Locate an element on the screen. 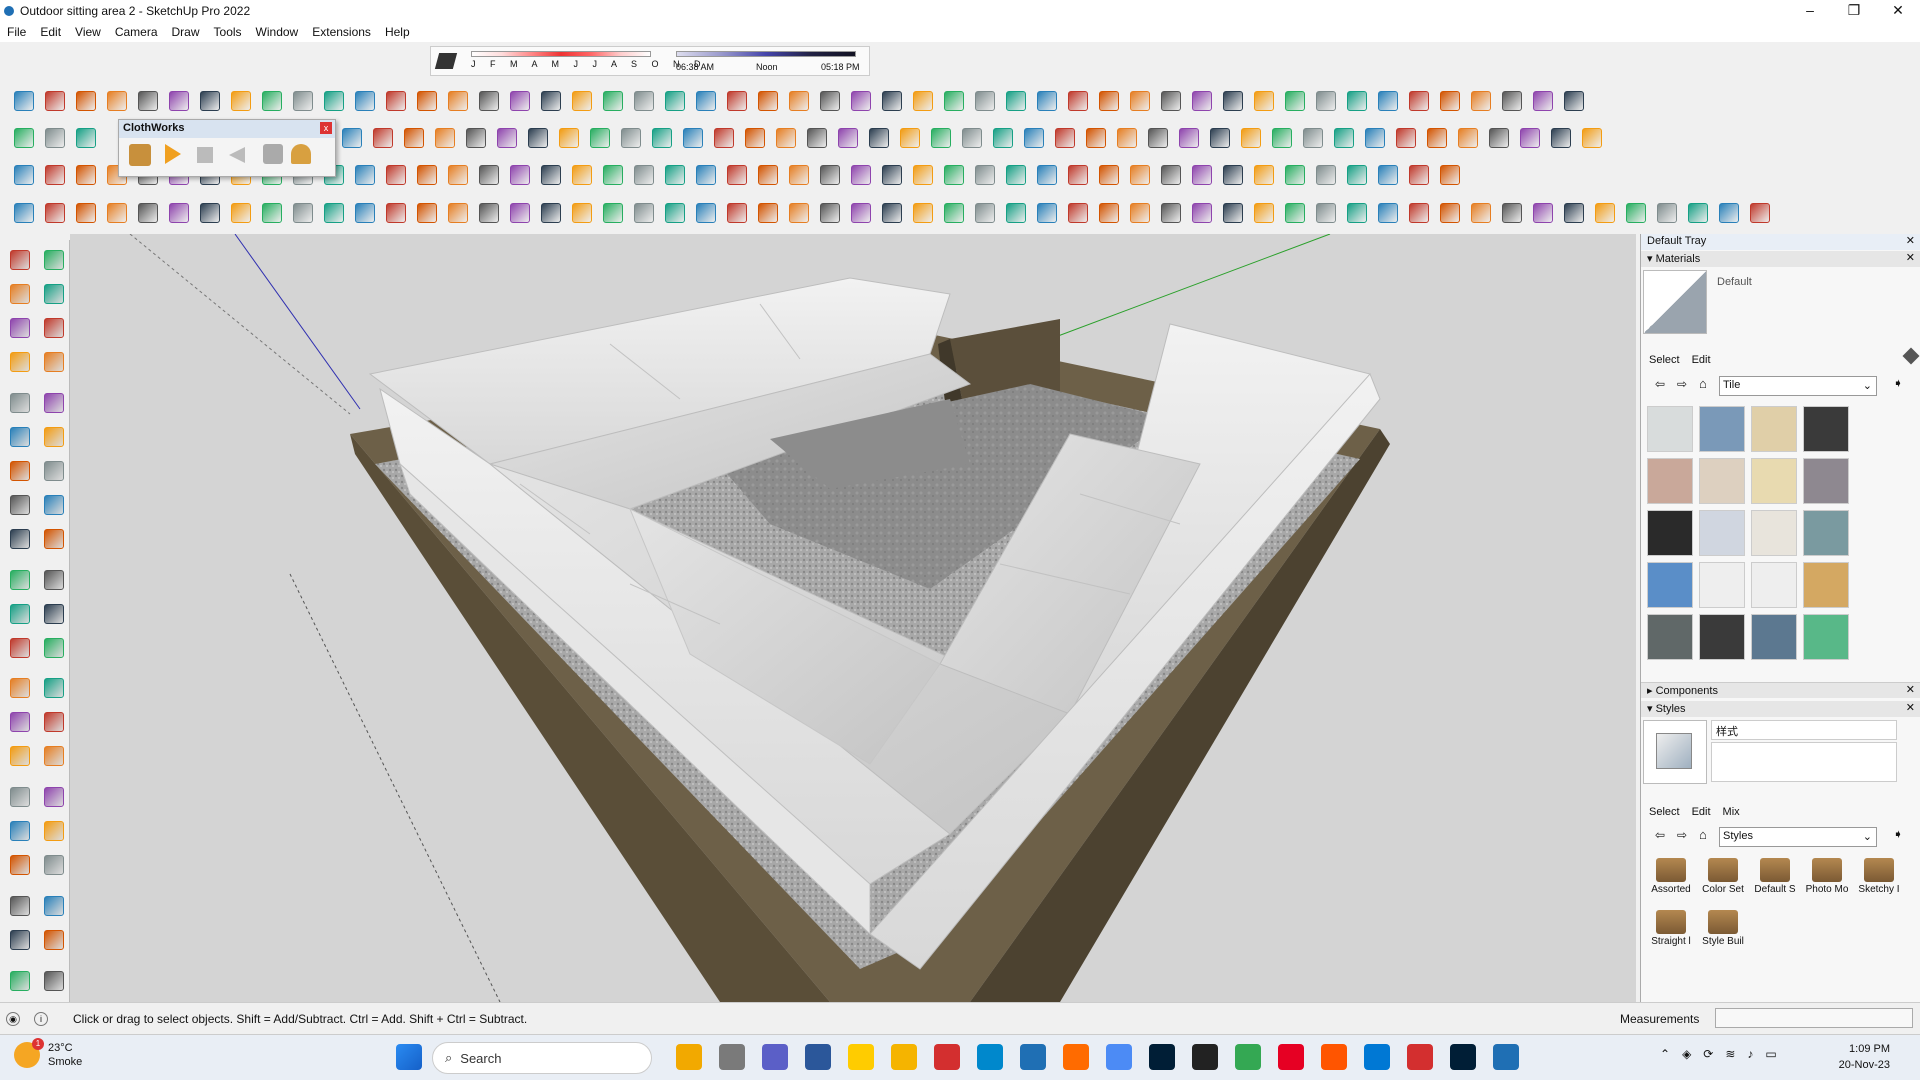 Image resolution: width=1920 pixels, height=1080 pixels. materials-tab-edit: Edit is located at coordinates (1701, 360).